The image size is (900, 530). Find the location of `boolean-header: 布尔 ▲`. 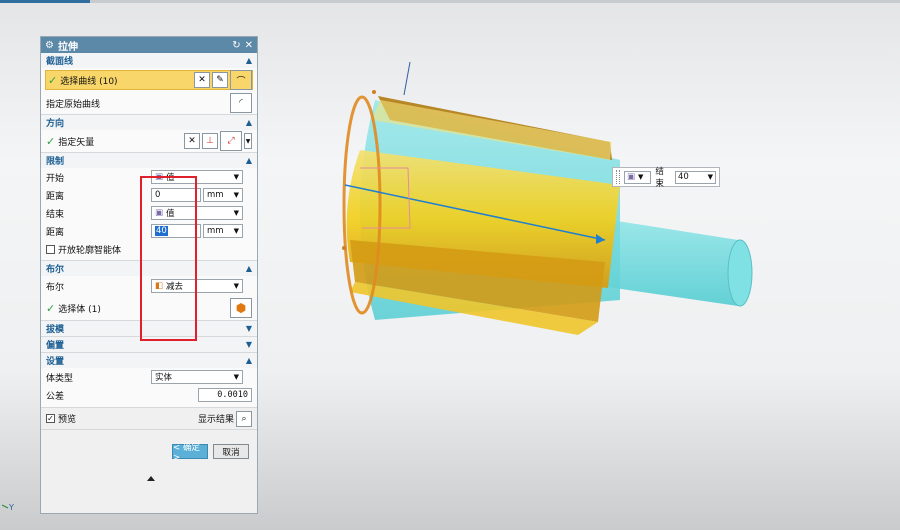

boolean-header: 布尔 ▲ is located at coordinates (149, 268).